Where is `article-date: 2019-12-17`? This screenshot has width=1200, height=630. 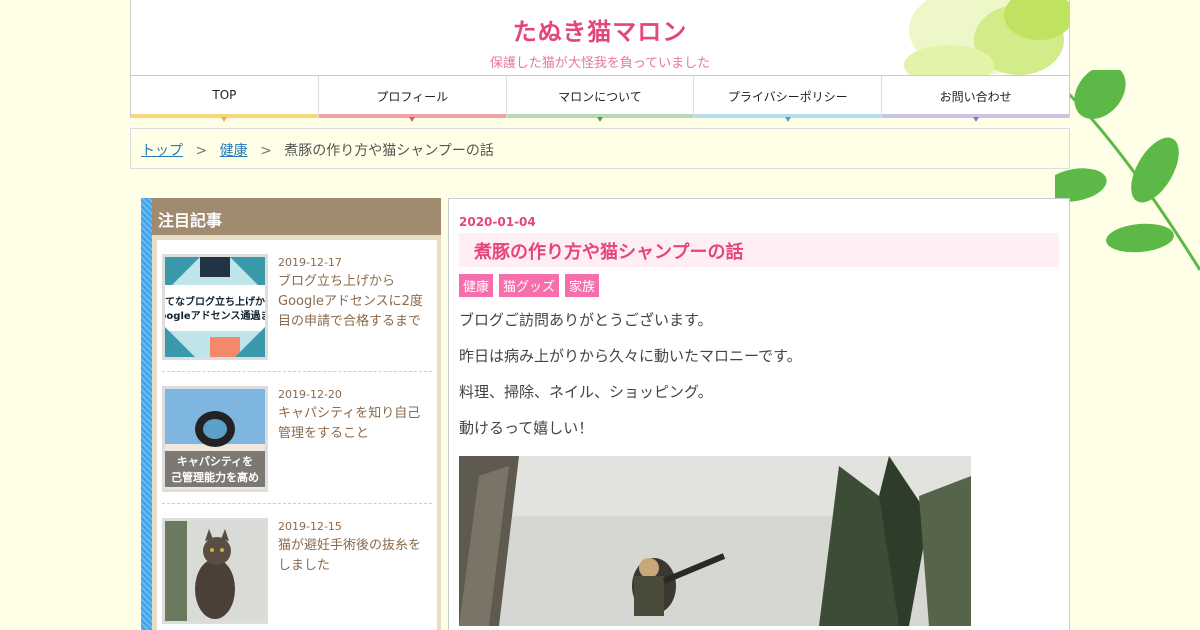
article-date: 2019-12-17 is located at coordinates (310, 262).